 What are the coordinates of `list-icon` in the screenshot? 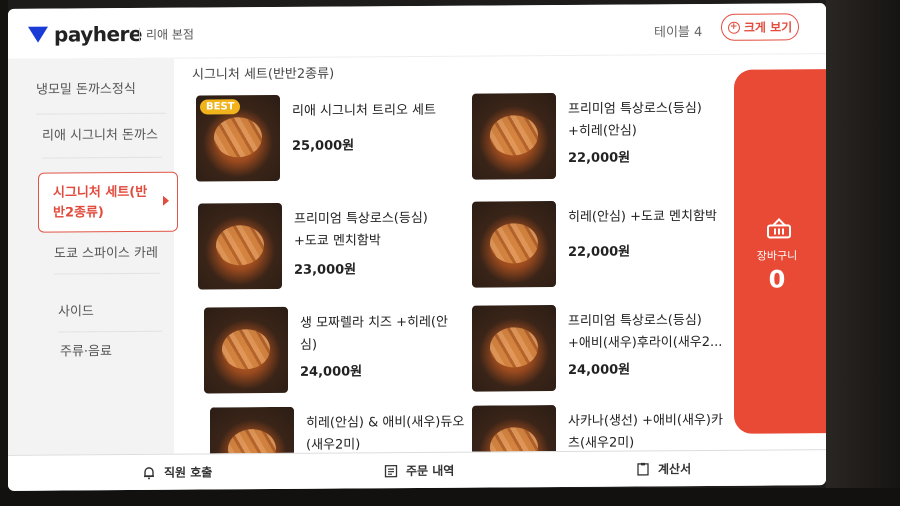 It's located at (391, 470).